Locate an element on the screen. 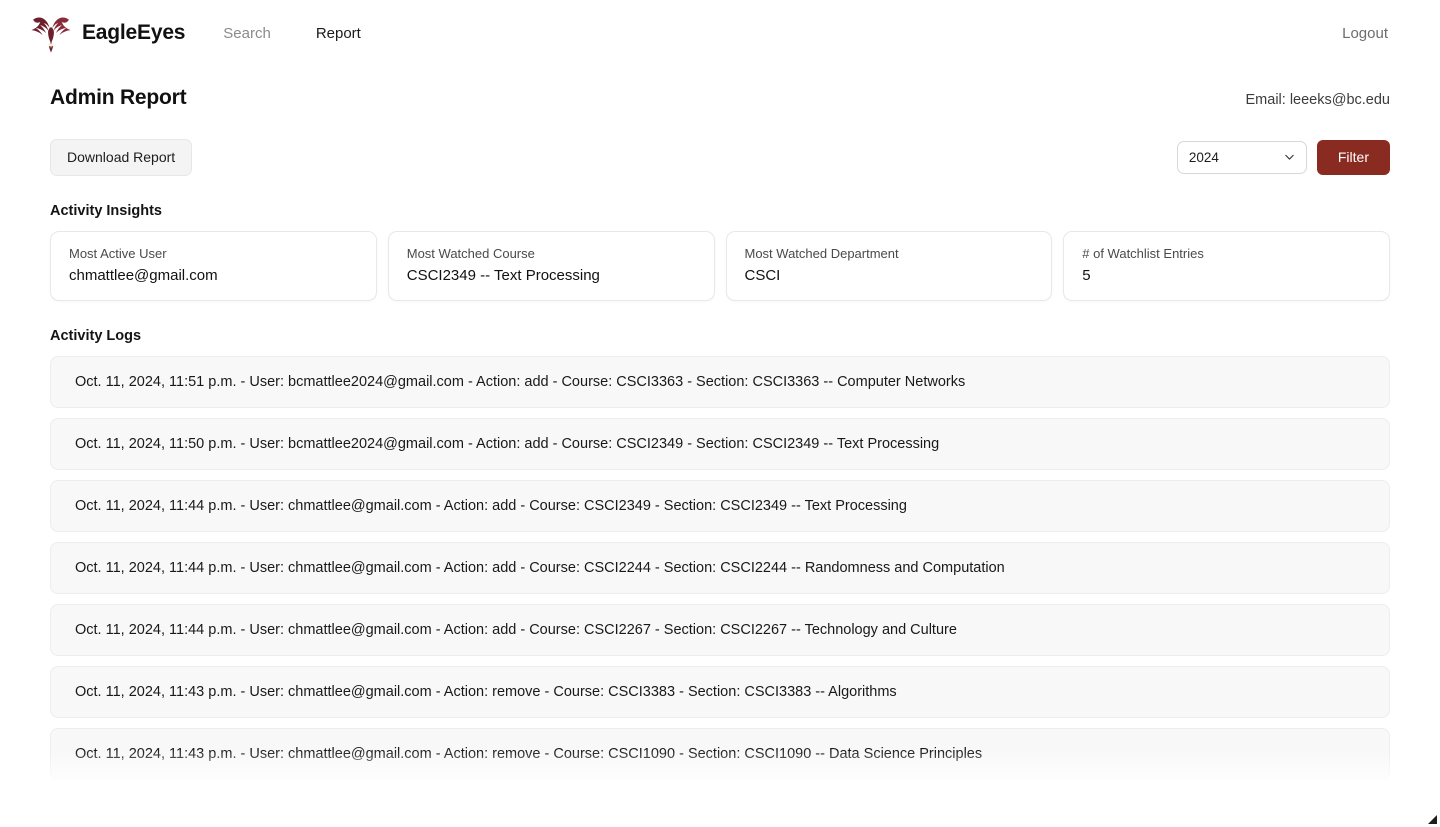  nav-link-search: Search is located at coordinates (247, 33).